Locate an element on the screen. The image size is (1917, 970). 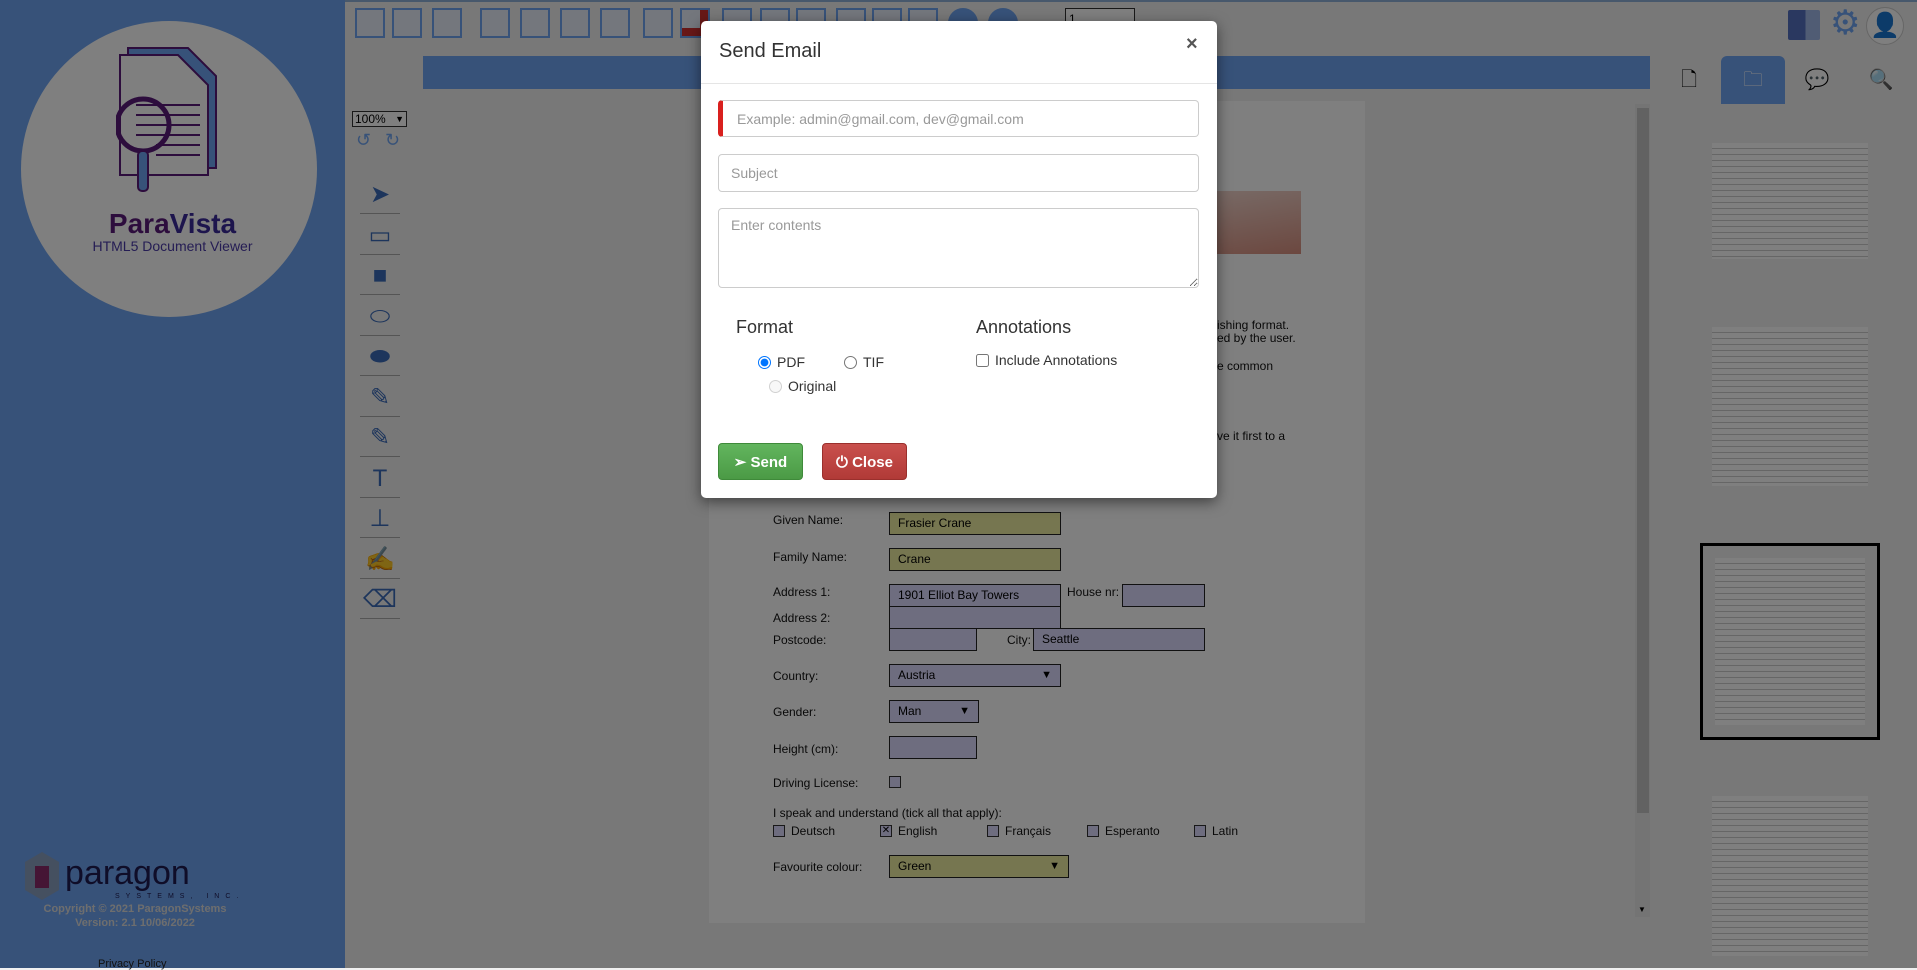
annotations-checkbox is located at coordinates (982, 360).